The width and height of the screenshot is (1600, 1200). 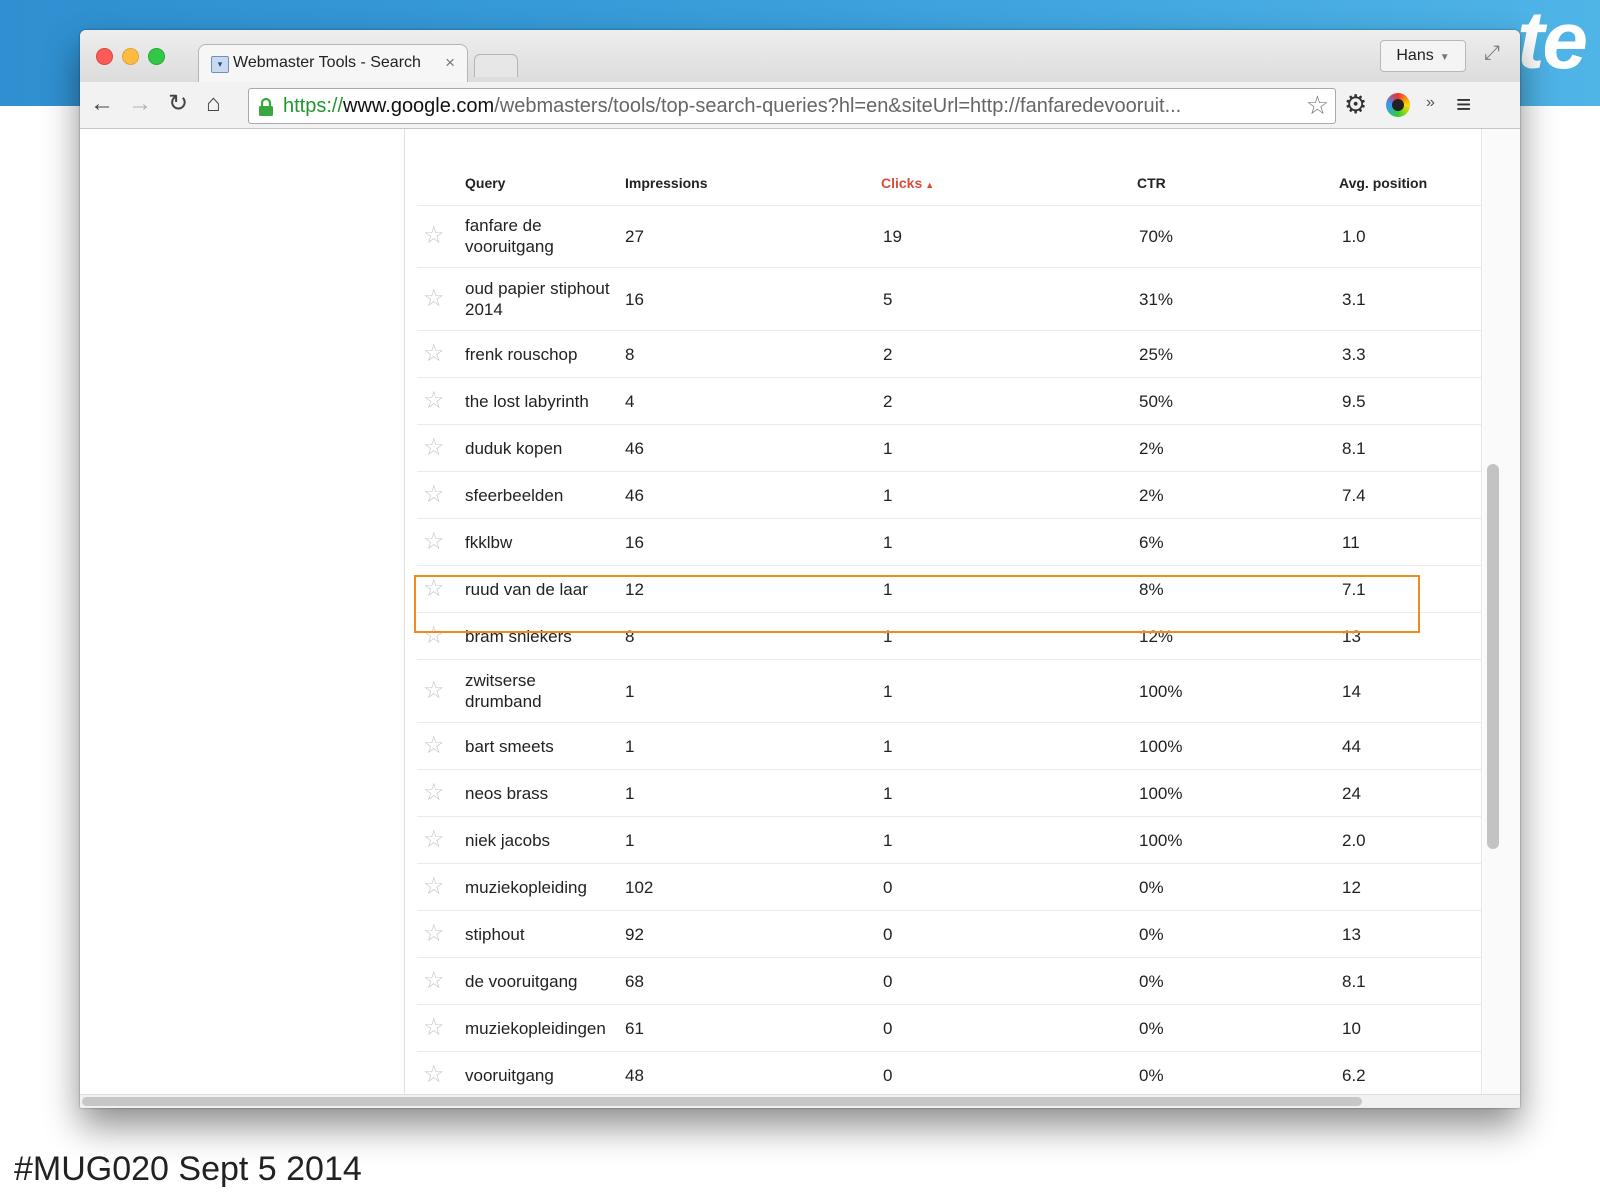 I want to click on query-cell: neos brass, so click(x=540, y=793).